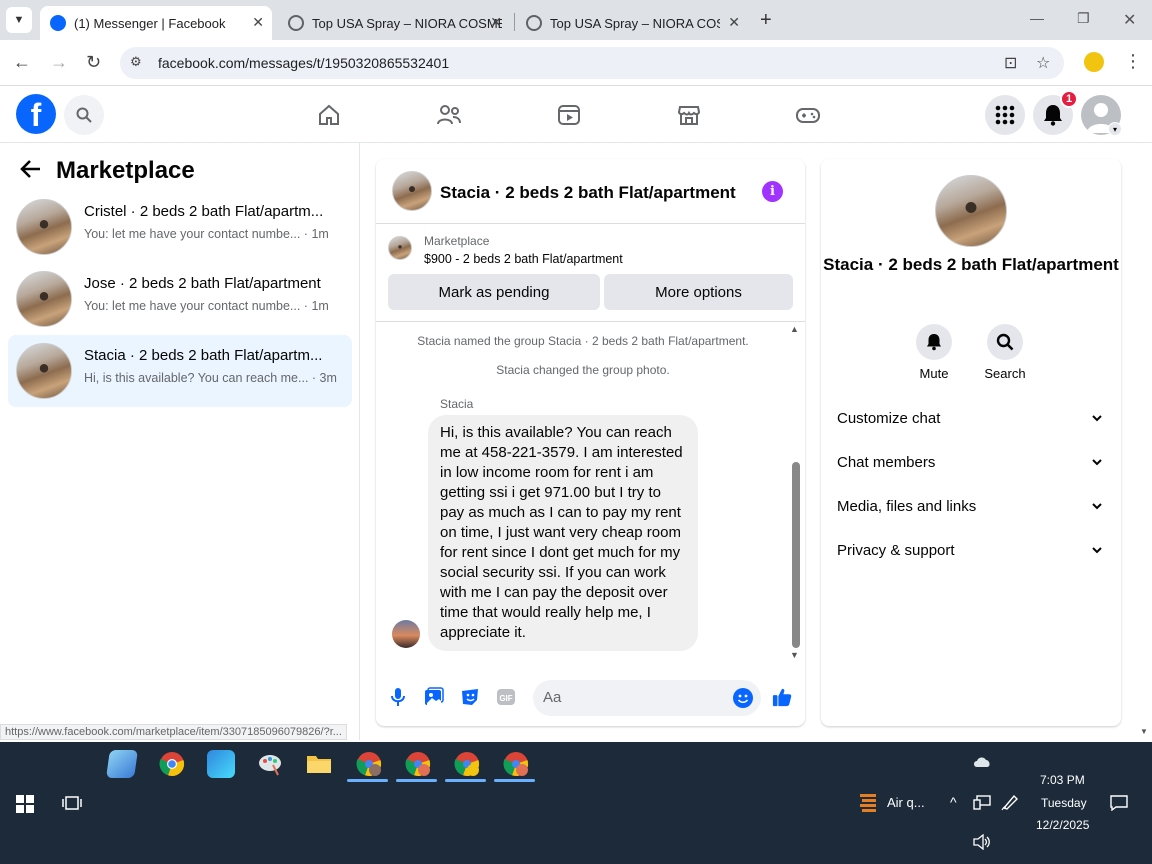  I want to click on microphone-icon, so click(398, 697).